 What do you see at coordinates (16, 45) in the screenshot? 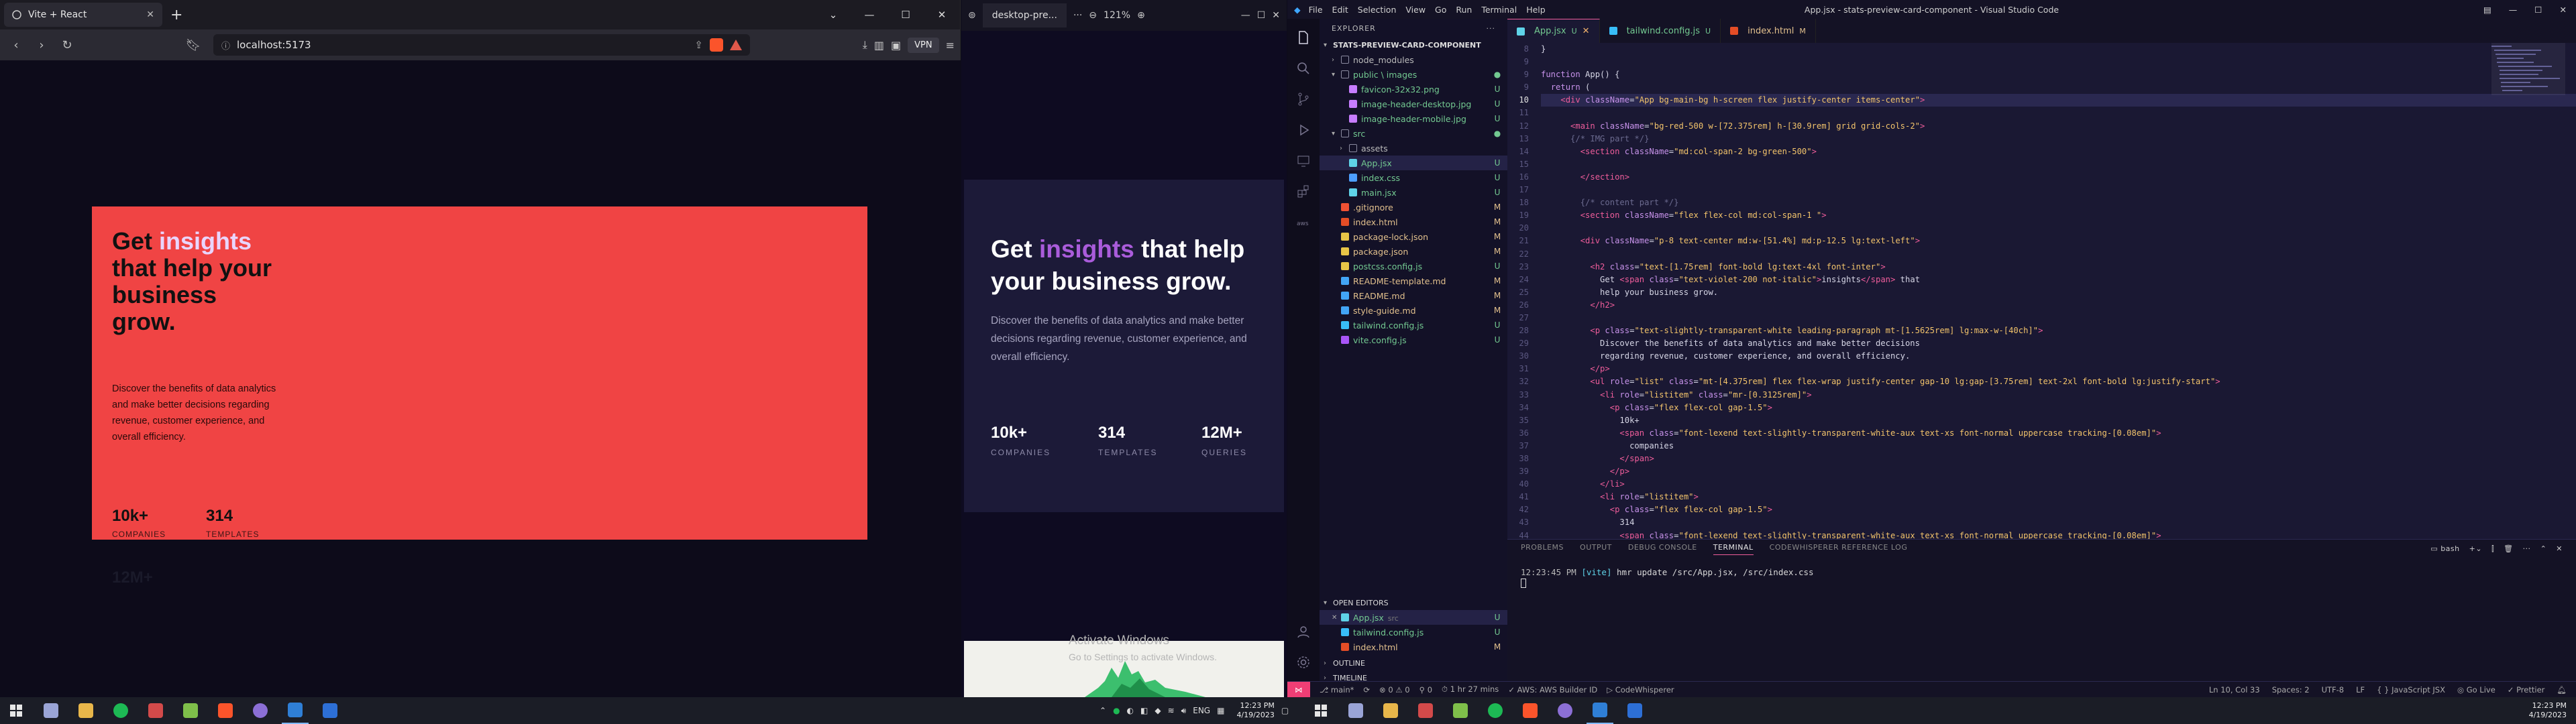
I see `back-button: ‹` at bounding box center [16, 45].